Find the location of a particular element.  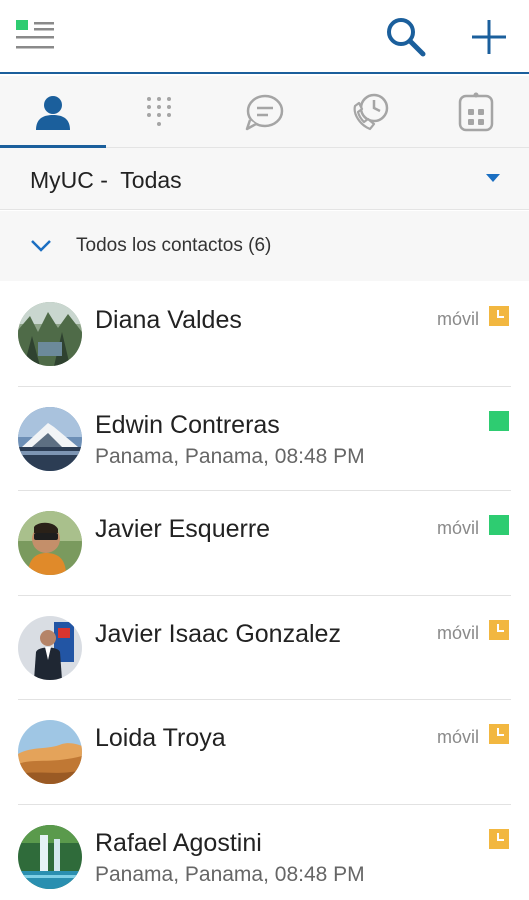

contact-name: Diana Valdes is located at coordinates (168, 320).